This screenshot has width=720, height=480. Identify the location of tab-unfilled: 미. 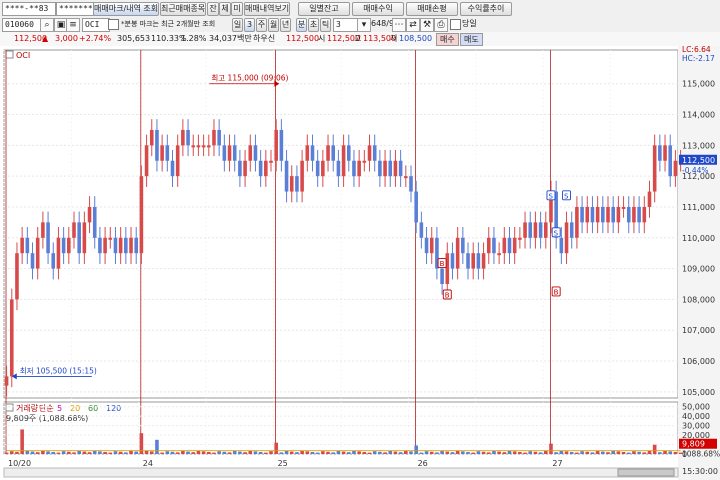
(237, 9).